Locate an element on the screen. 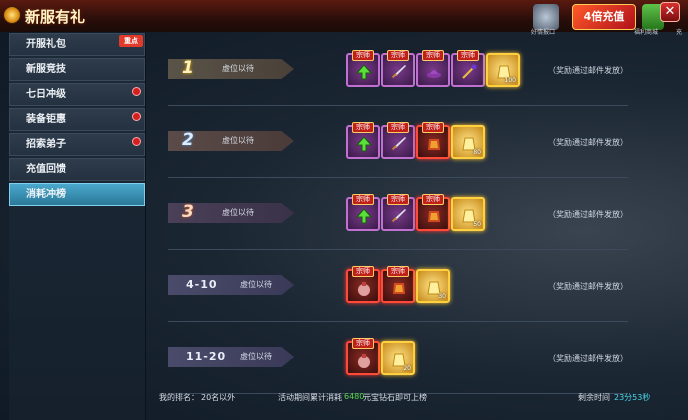  rank-label: 3 is located at coordinates (188, 212).